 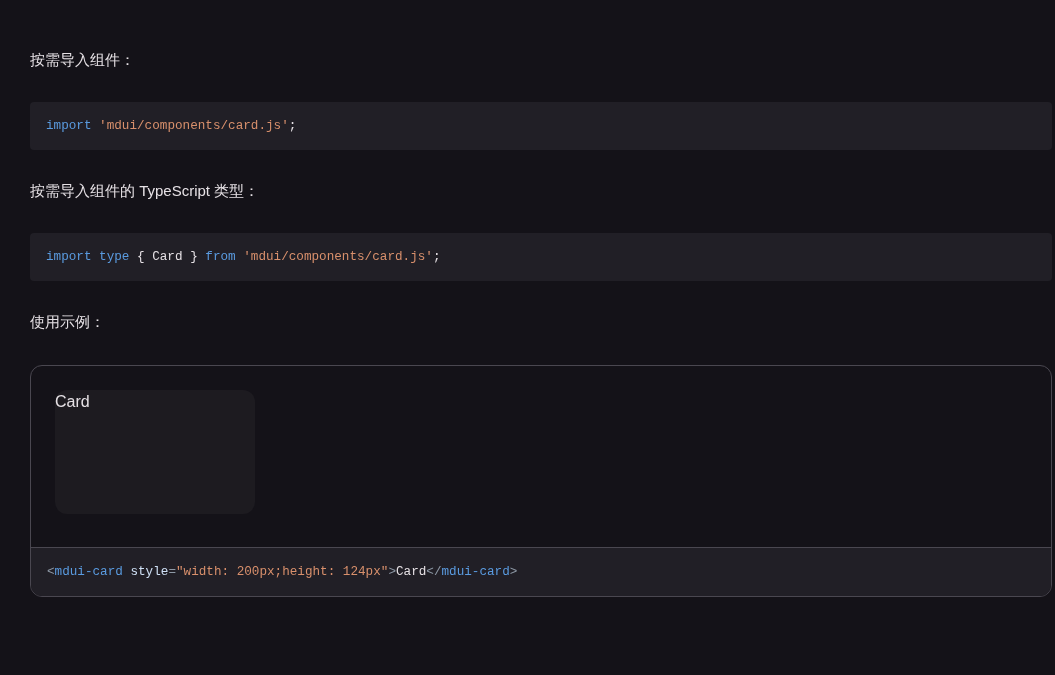 What do you see at coordinates (82, 60) in the screenshot?
I see `paragraph: 按需导入组件：` at bounding box center [82, 60].